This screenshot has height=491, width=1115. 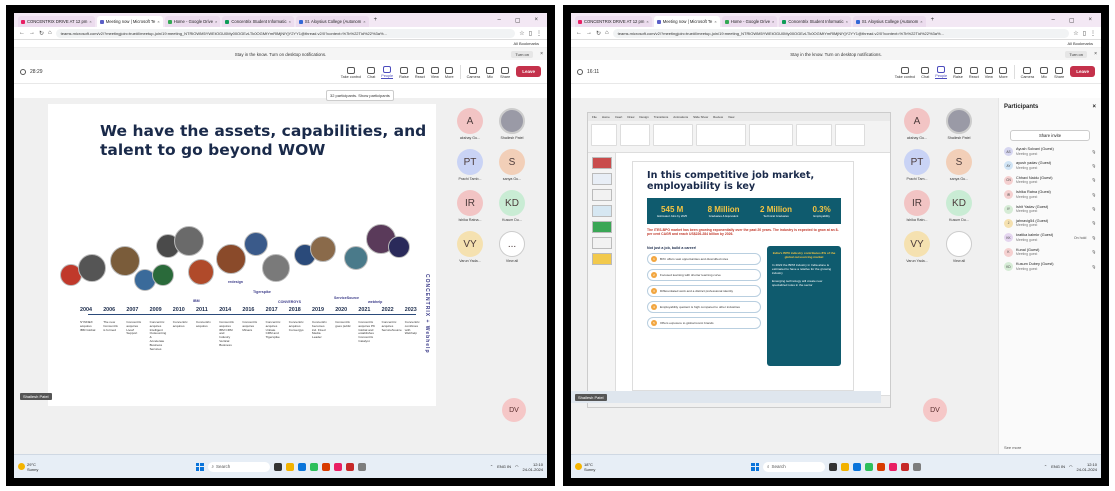 I want to click on forward-icon: →, so click(x=589, y=33).